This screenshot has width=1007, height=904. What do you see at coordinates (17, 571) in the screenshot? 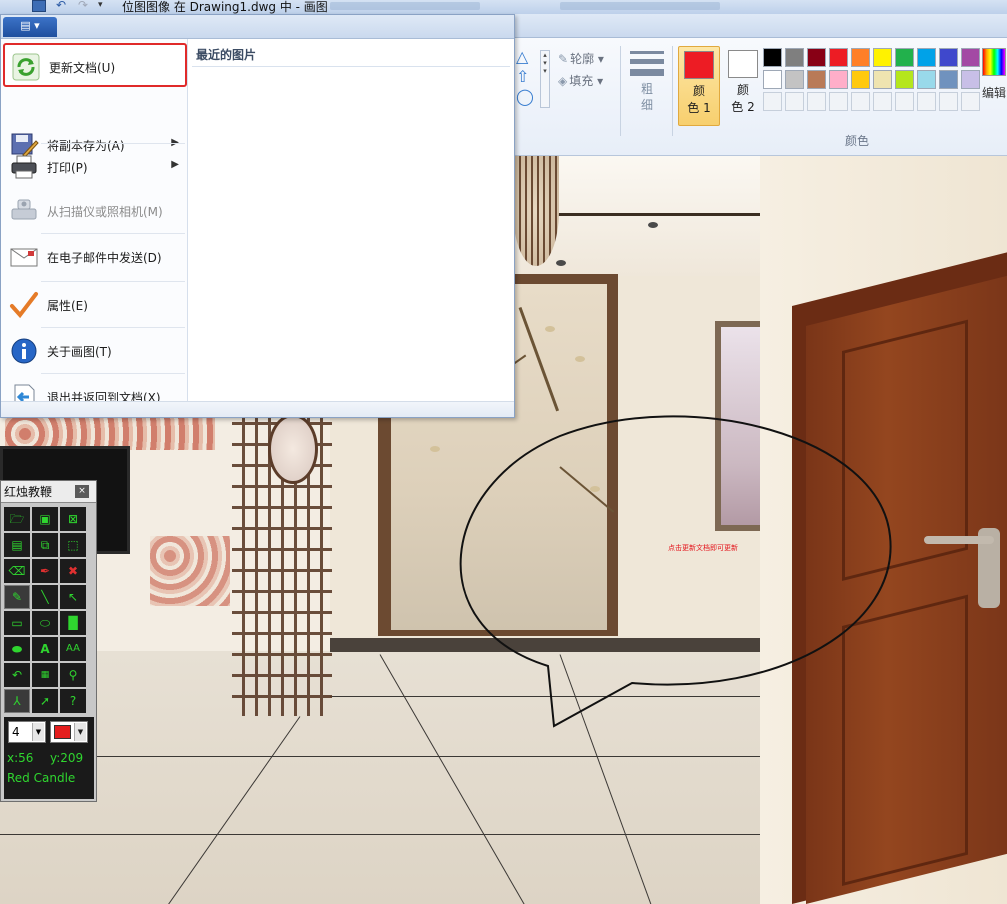
I see `eraser-icon: ⌫` at bounding box center [17, 571].